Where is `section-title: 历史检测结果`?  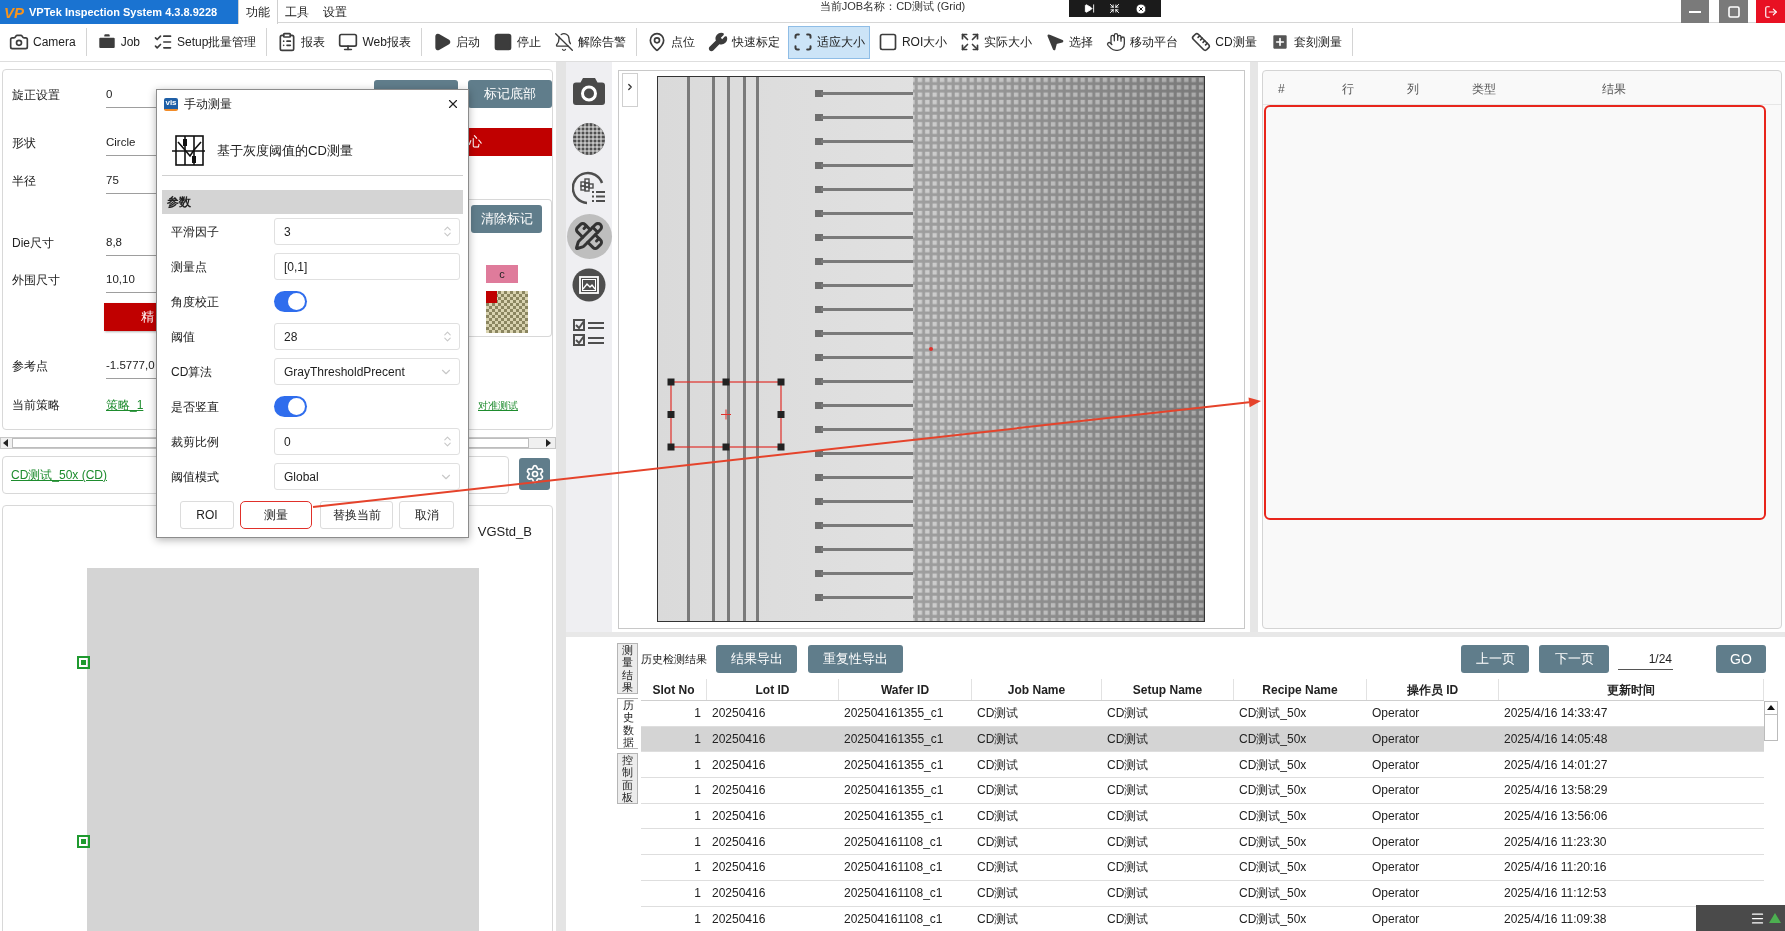 section-title: 历史检测结果 is located at coordinates (674, 659).